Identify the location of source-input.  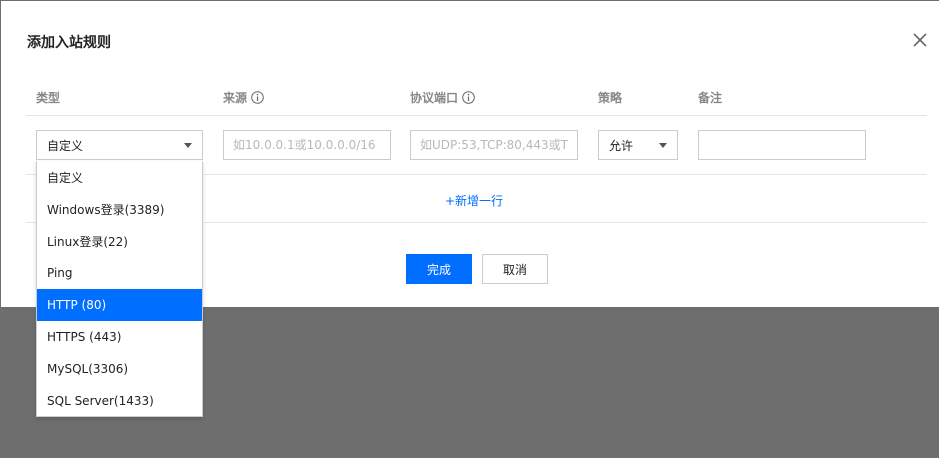
(307, 145).